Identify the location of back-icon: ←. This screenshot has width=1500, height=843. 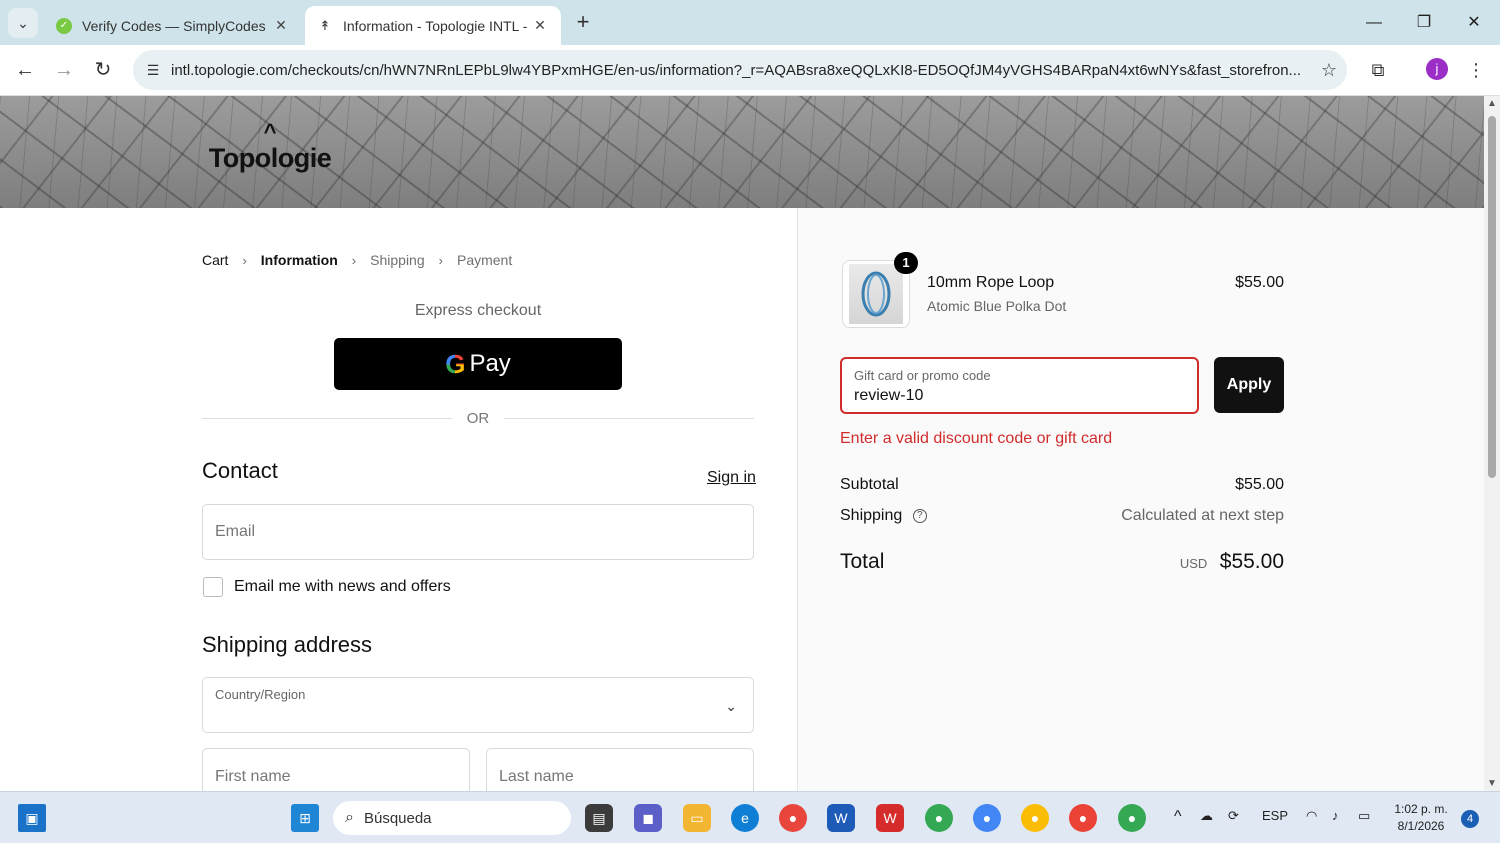
(25, 70).